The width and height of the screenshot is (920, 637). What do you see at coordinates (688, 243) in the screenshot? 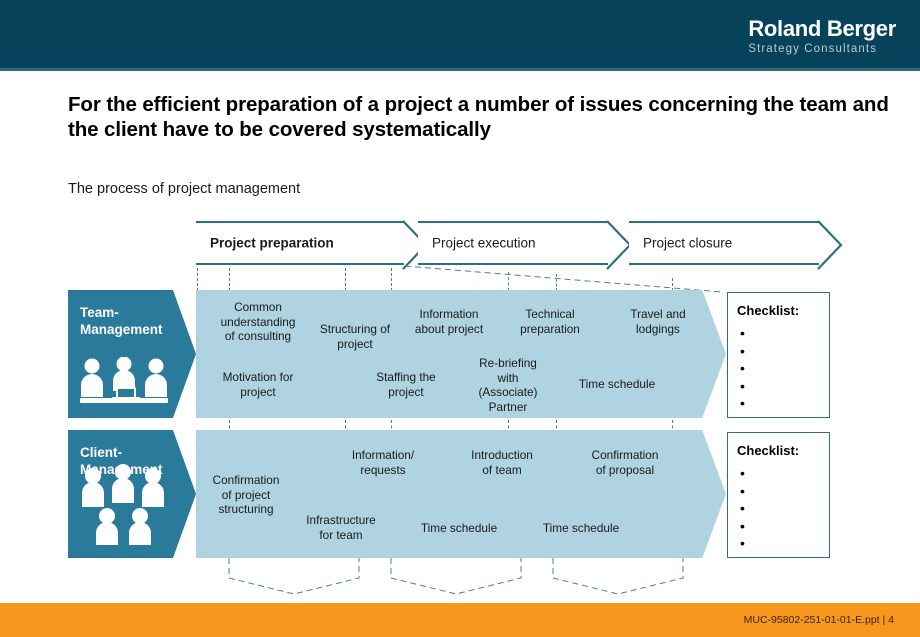
I see `phase-label: Project closure` at bounding box center [688, 243].